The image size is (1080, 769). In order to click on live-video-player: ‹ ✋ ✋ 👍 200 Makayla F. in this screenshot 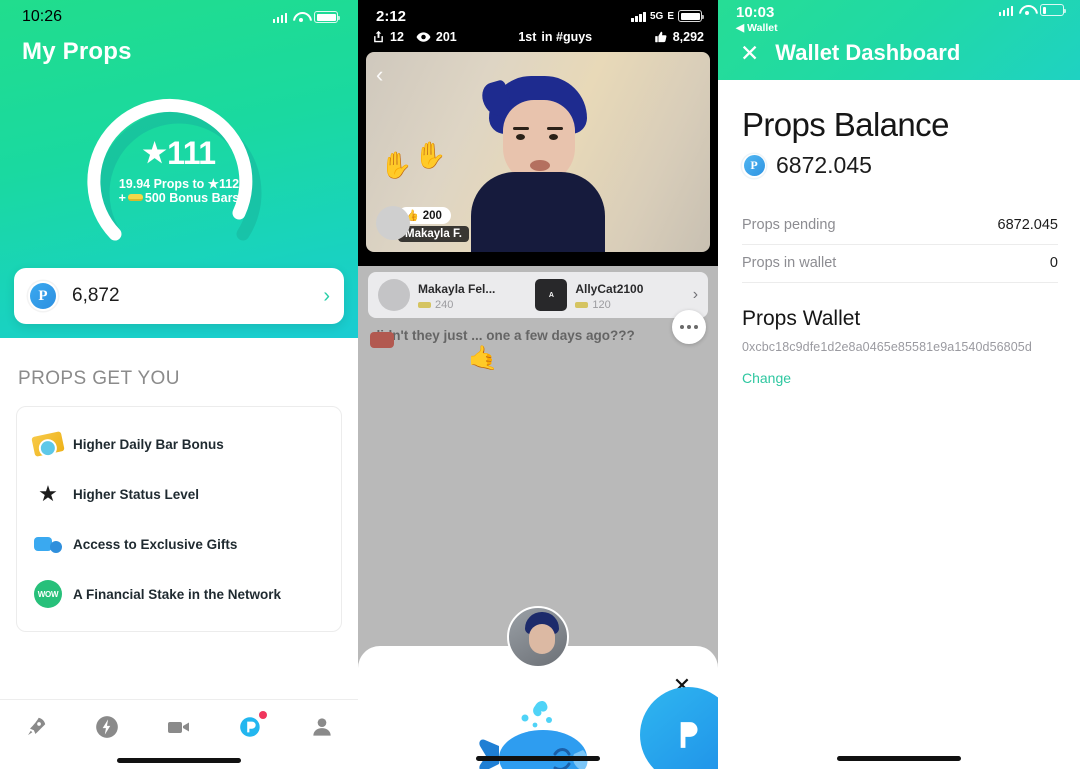, I will do `click(538, 152)`.